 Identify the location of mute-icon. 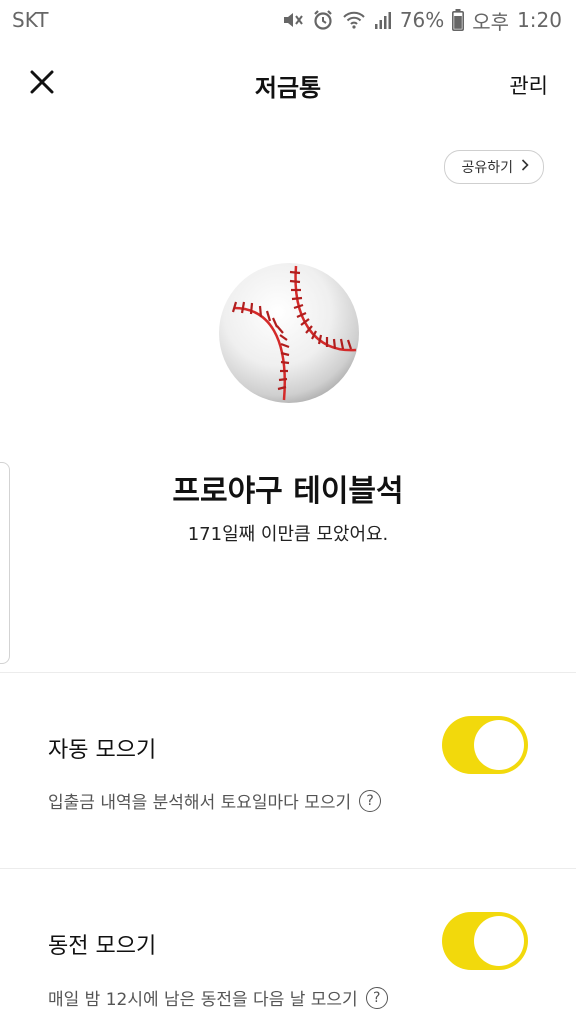
(293, 20).